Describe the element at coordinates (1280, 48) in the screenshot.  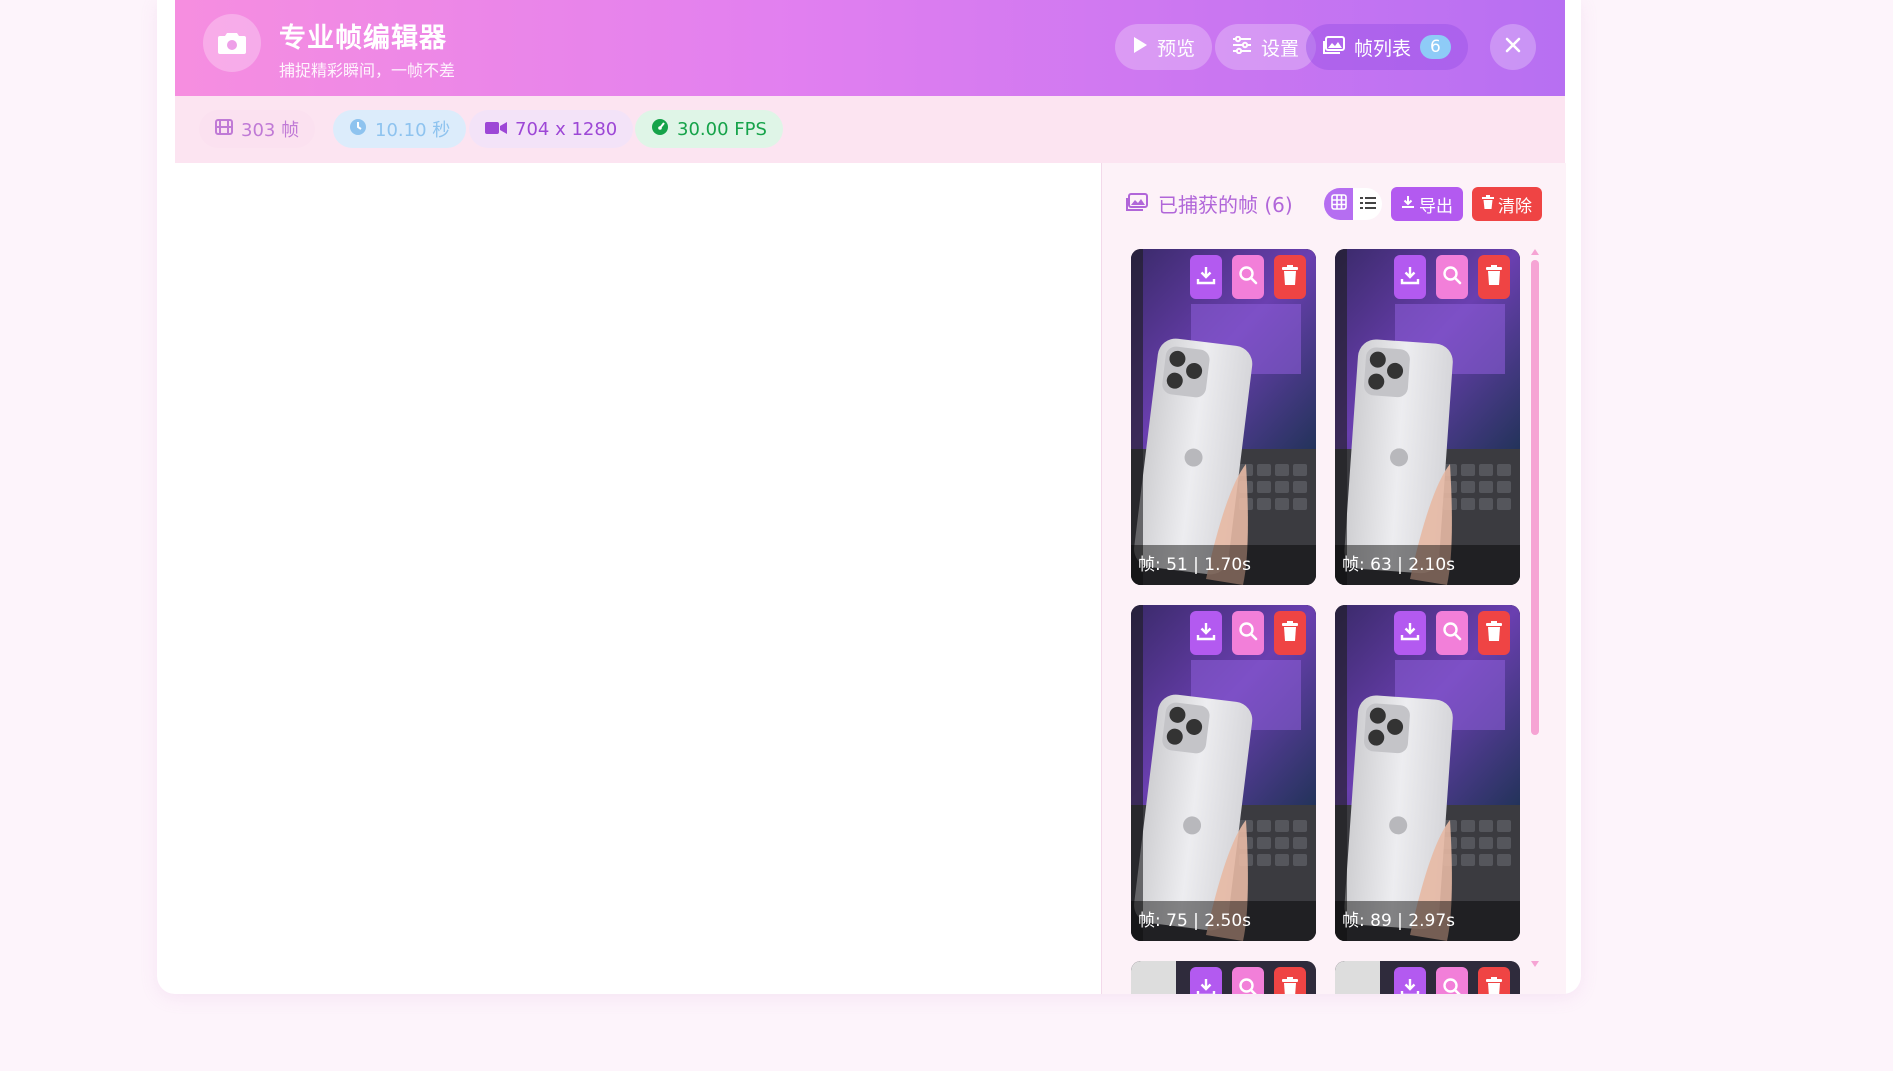
I see `settings-label: 设置` at that location.